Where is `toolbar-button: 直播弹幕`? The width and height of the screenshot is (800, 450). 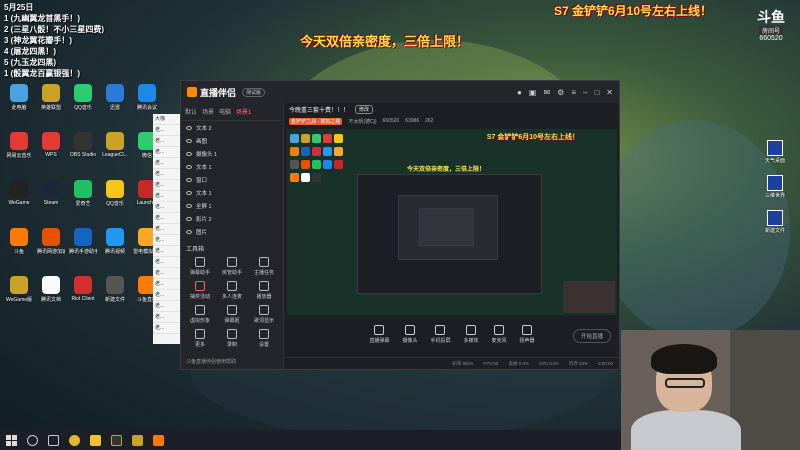
toolbar-button: 直播弹幕 is located at coordinates (379, 334).